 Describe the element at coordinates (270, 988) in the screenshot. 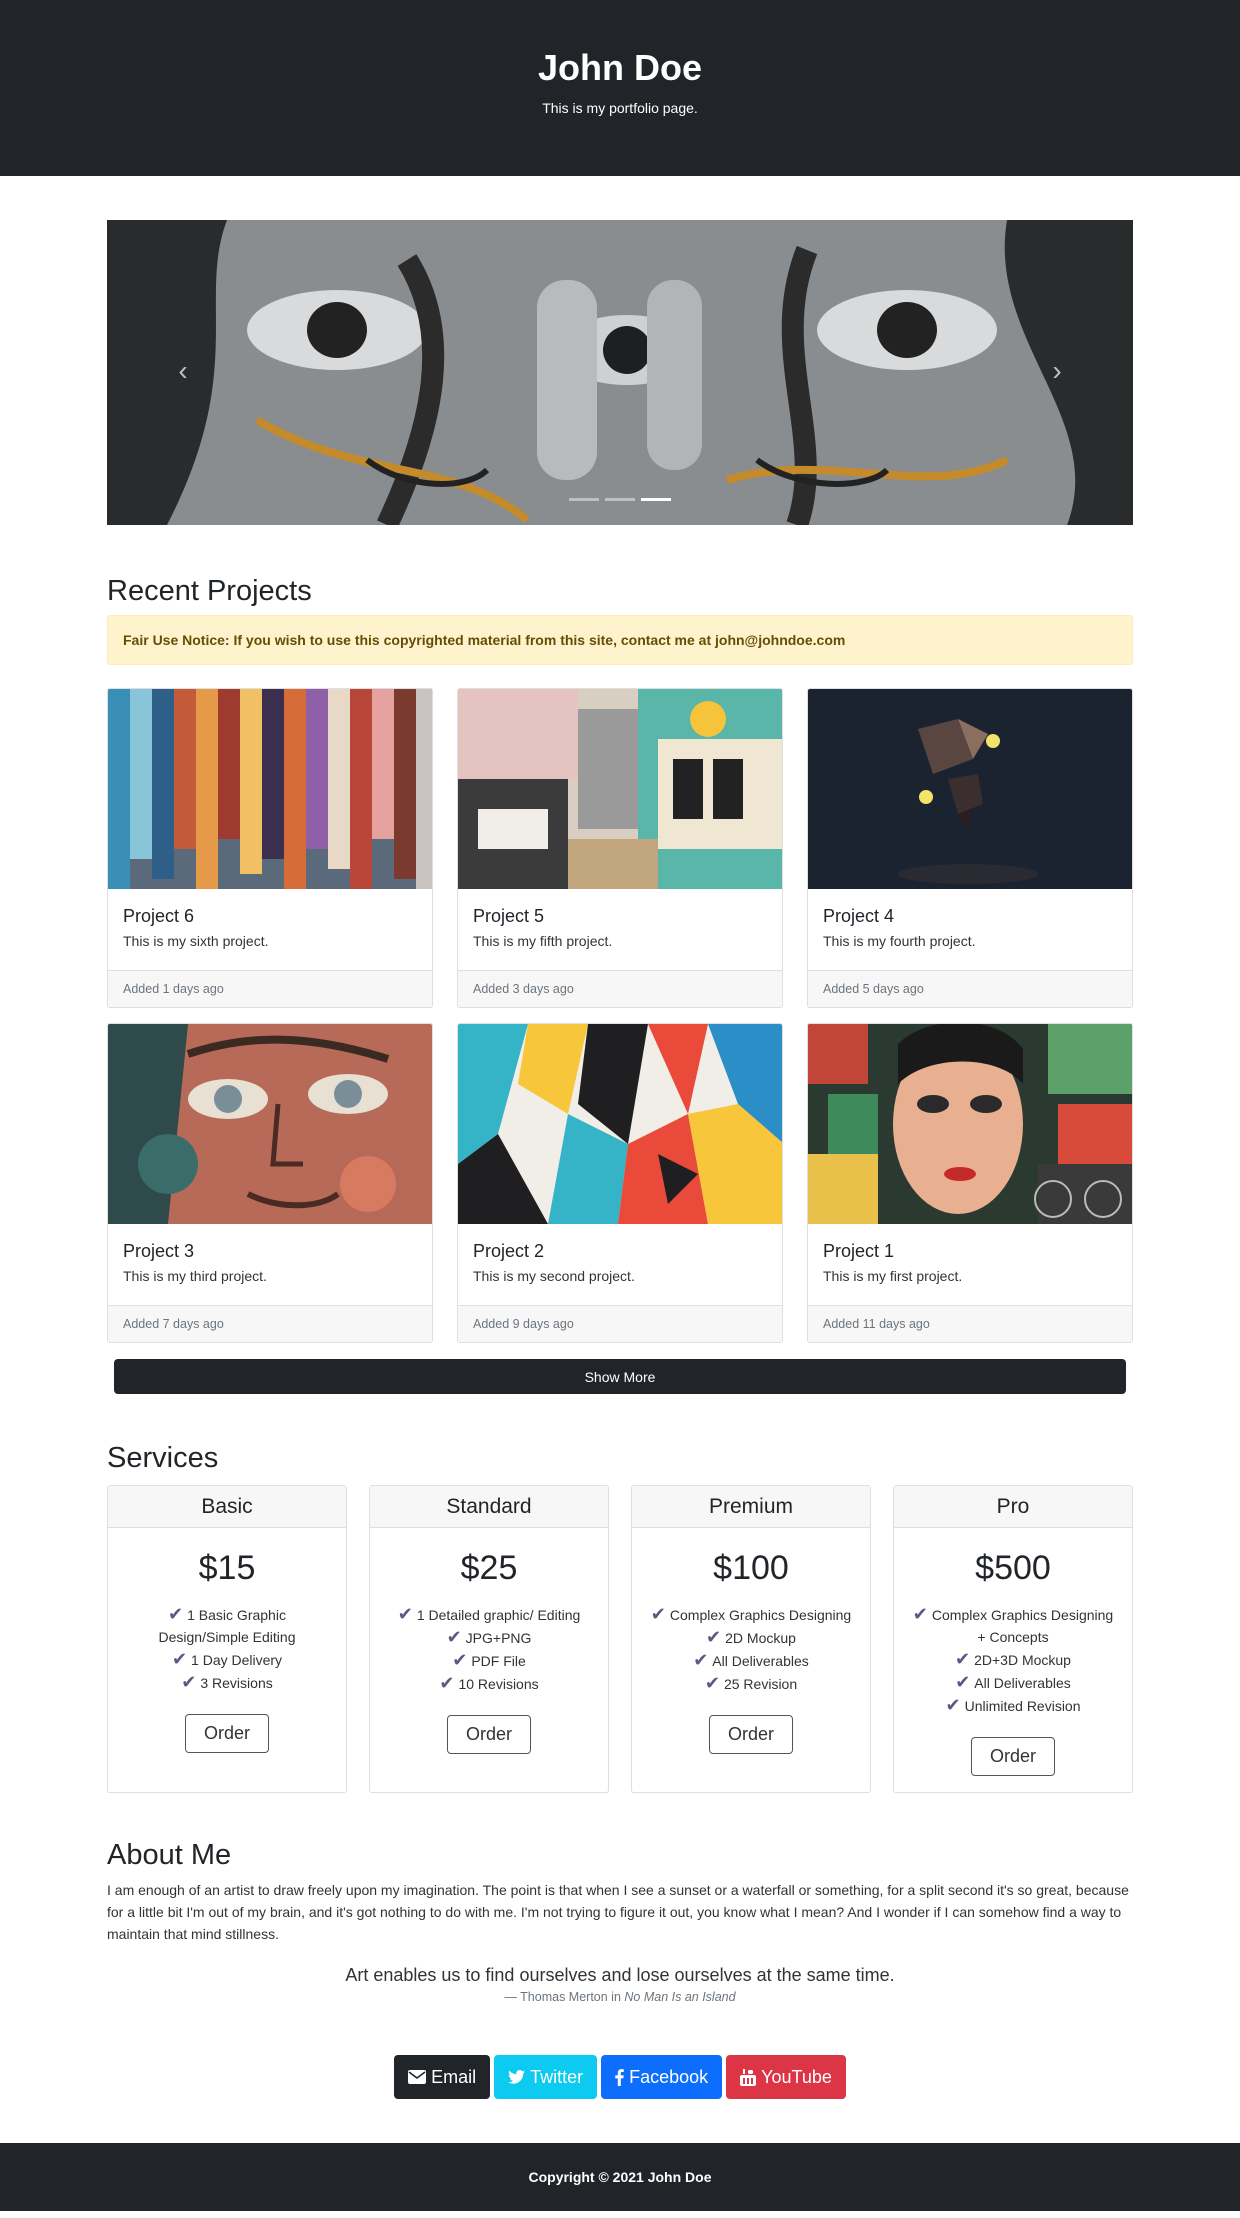

I see `project-added: Added 1 days ago` at that location.